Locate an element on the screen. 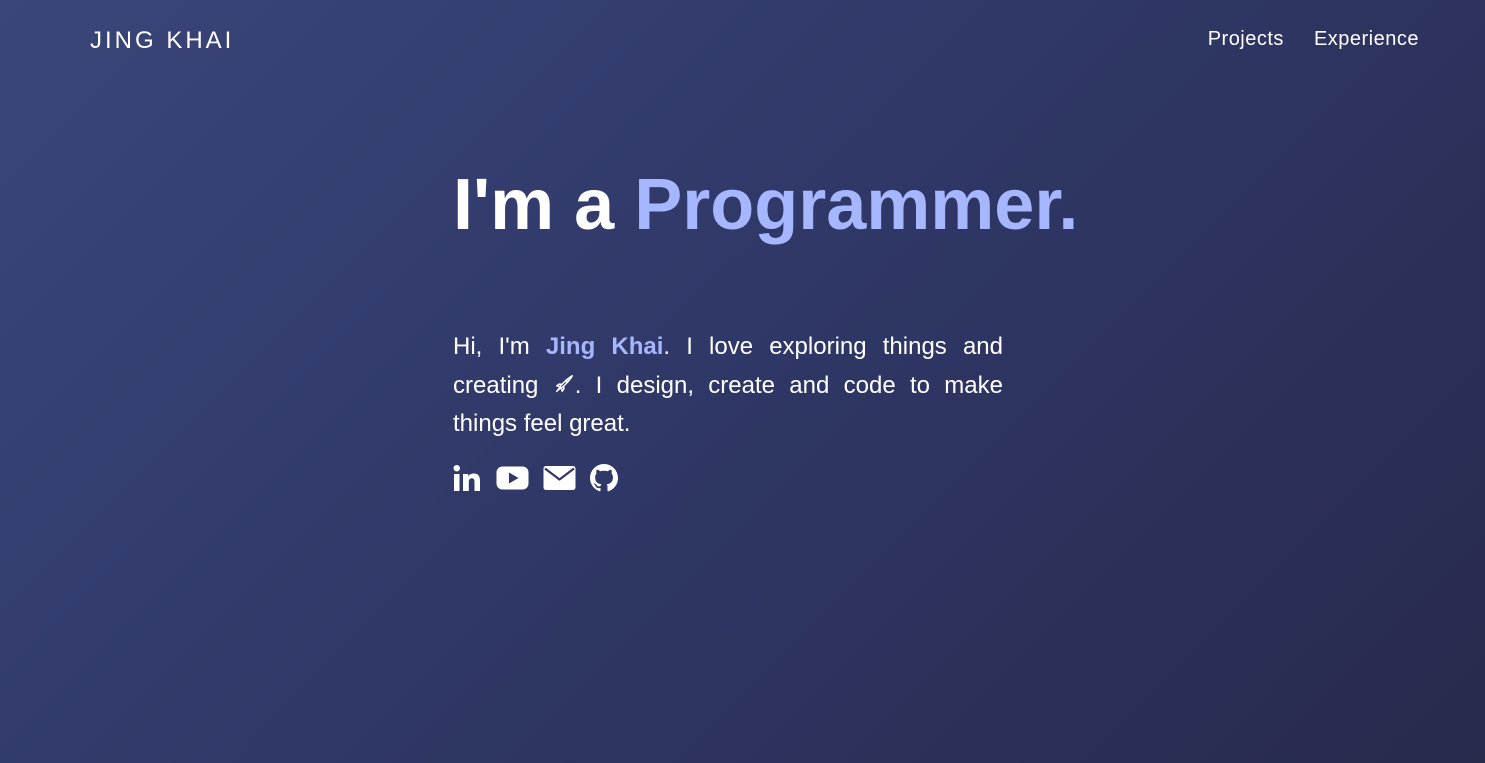 Image resolution: width=1485 pixels, height=763 pixels. youtube-icon is located at coordinates (512, 478).